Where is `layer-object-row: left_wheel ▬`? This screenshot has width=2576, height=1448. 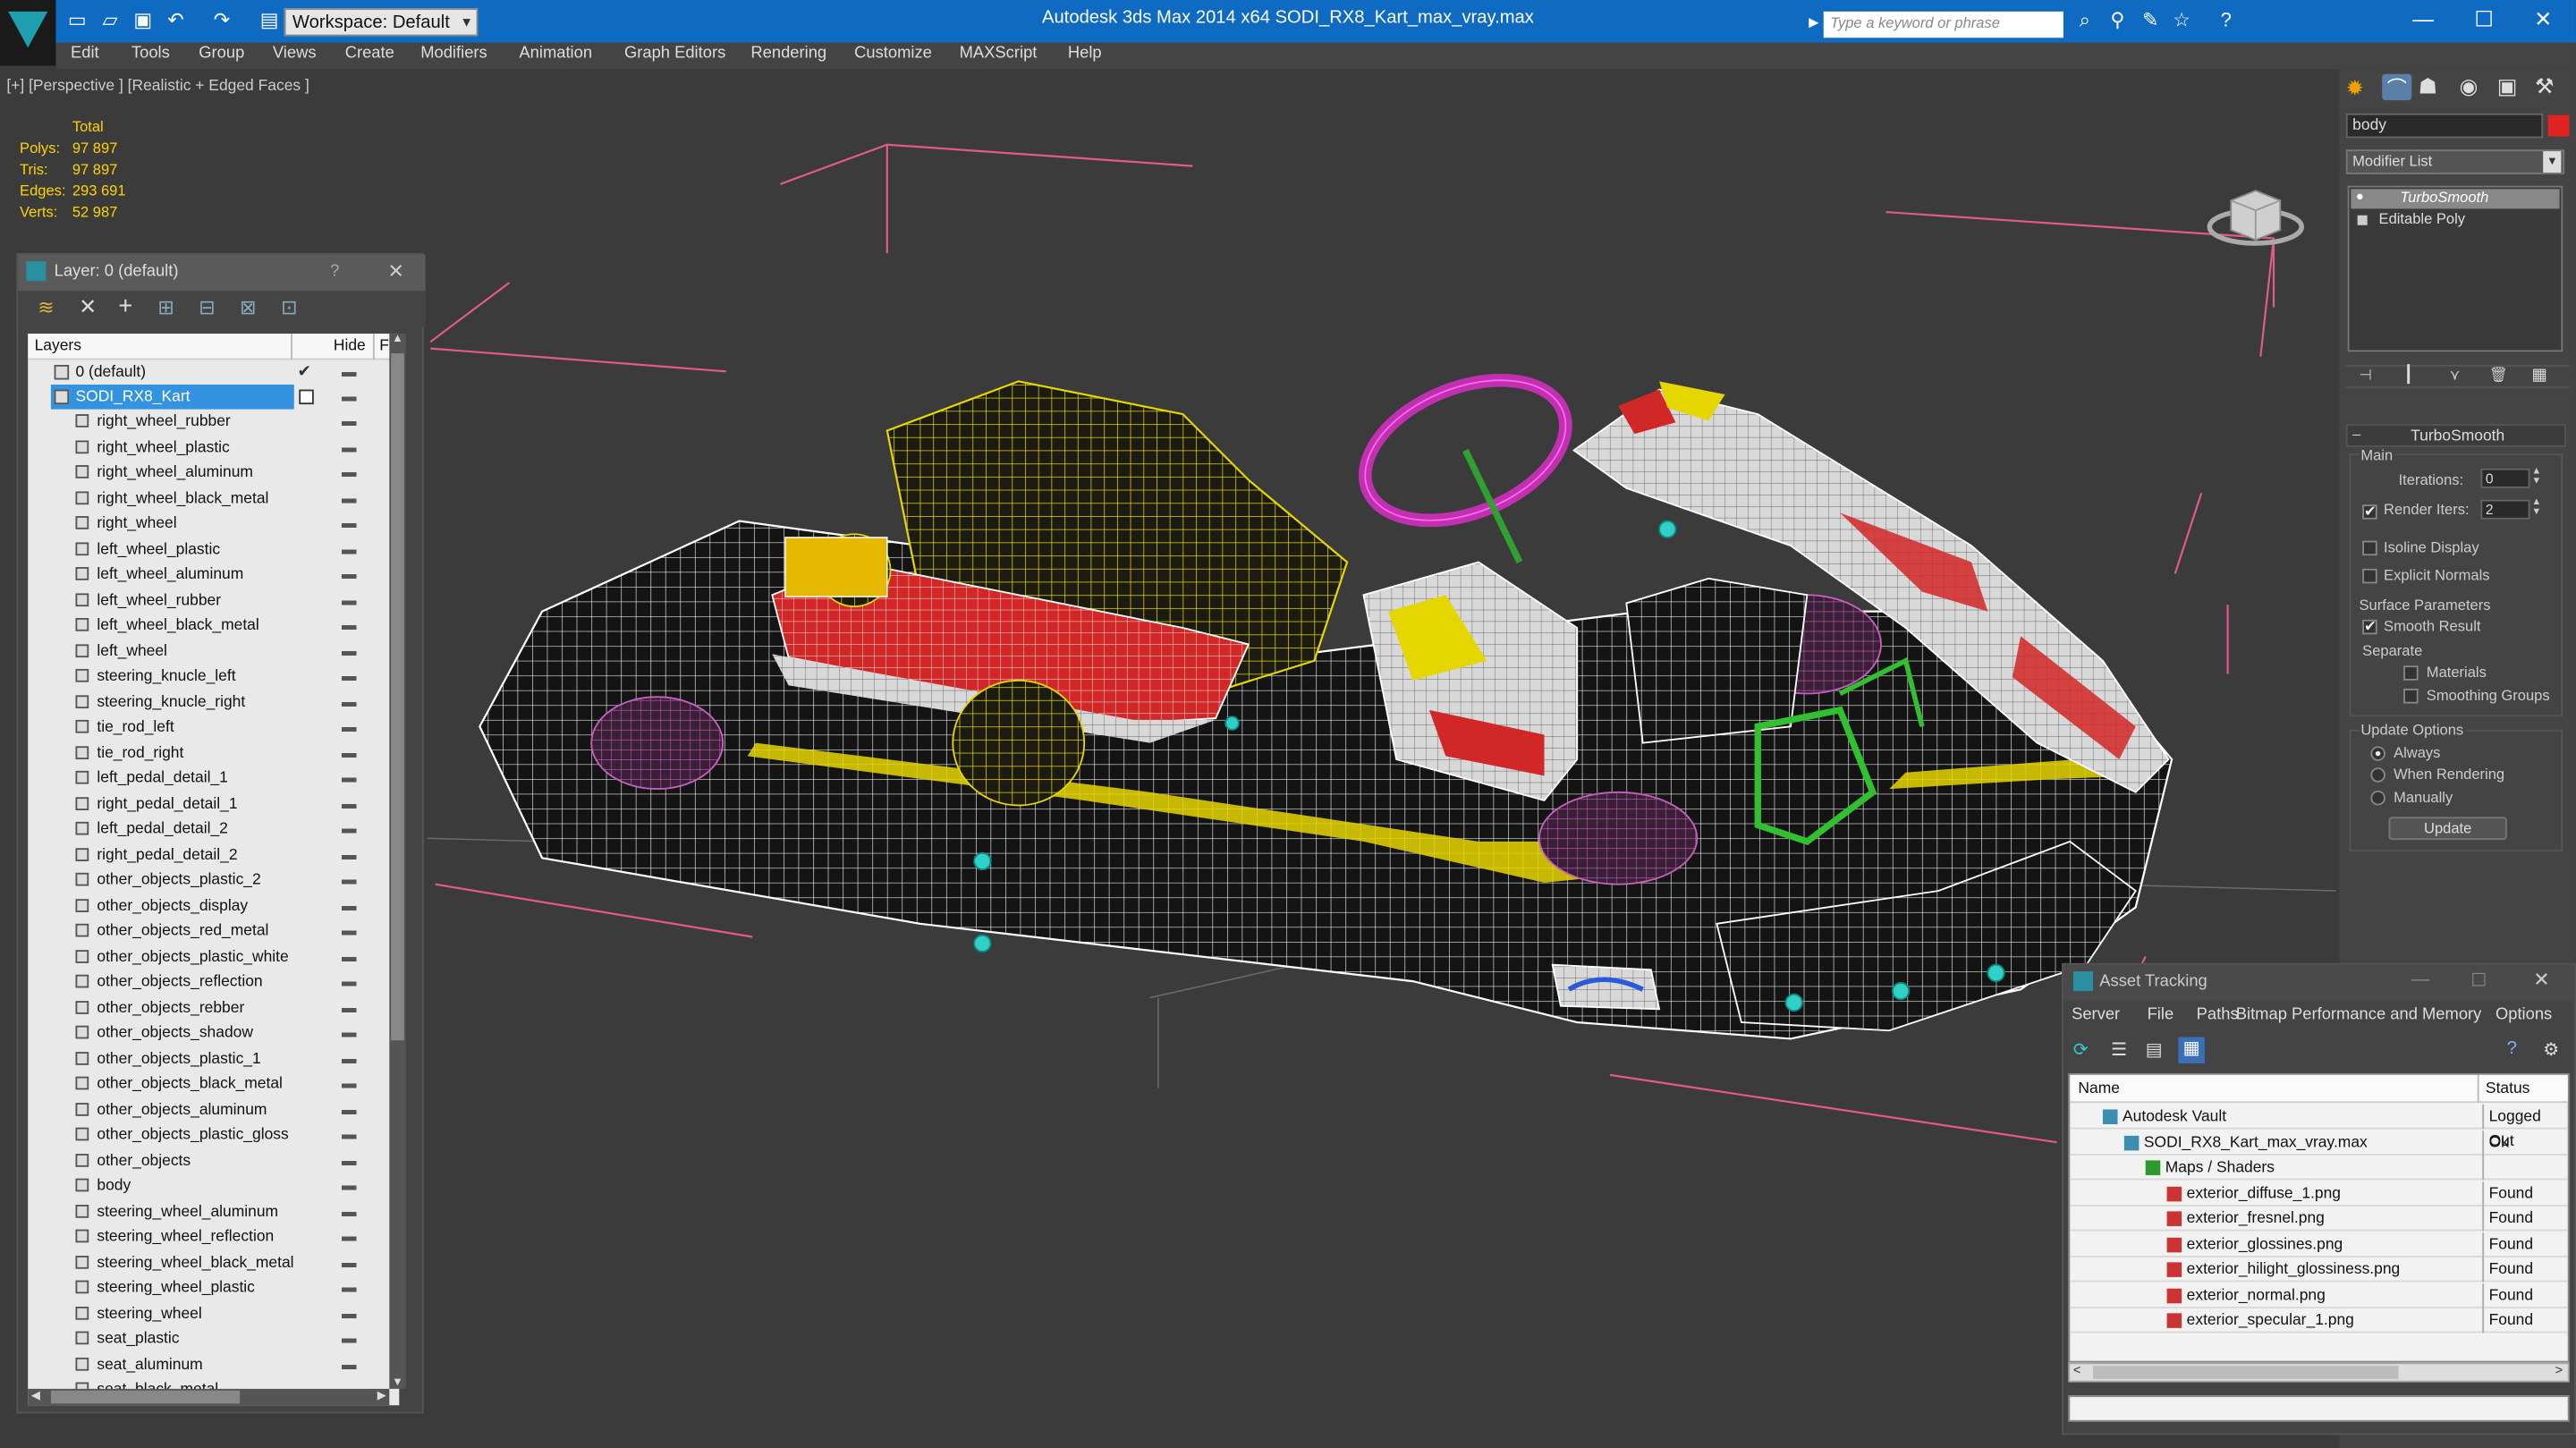
layer-object-row: left_wheel ▬ is located at coordinates (213, 651).